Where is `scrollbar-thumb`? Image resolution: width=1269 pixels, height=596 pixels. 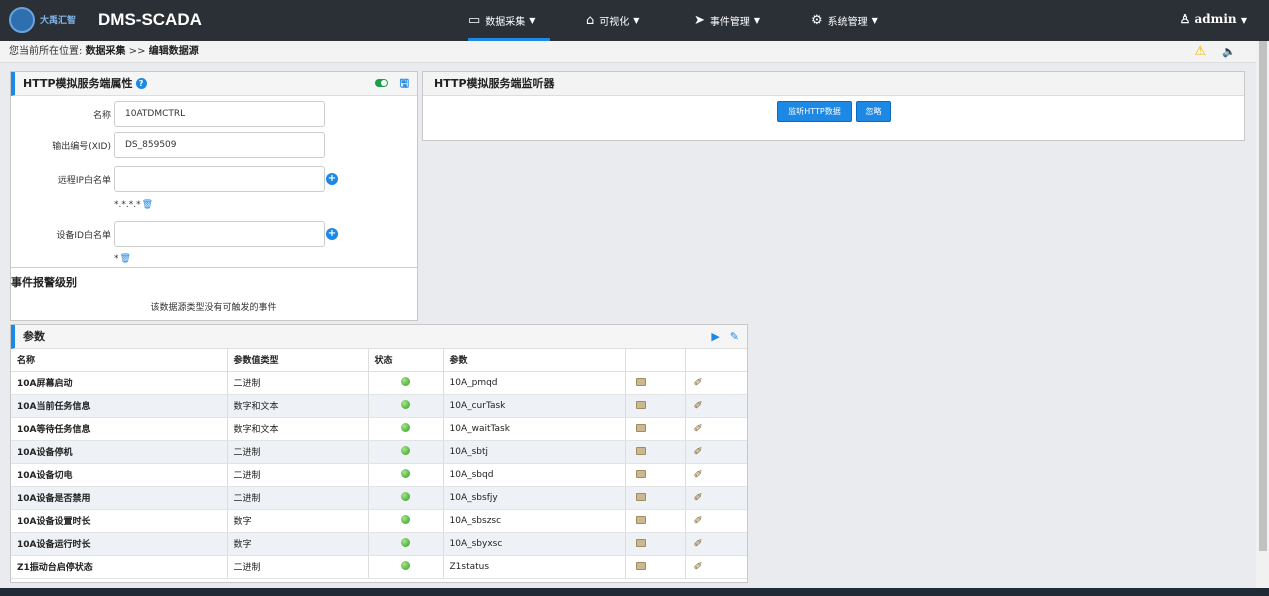
scrollbar-thumb is located at coordinates (1263, 296).